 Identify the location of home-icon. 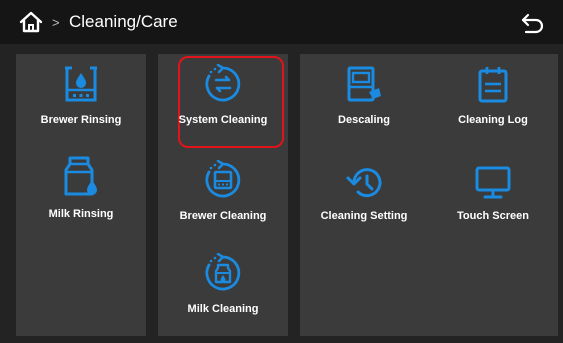
(31, 22).